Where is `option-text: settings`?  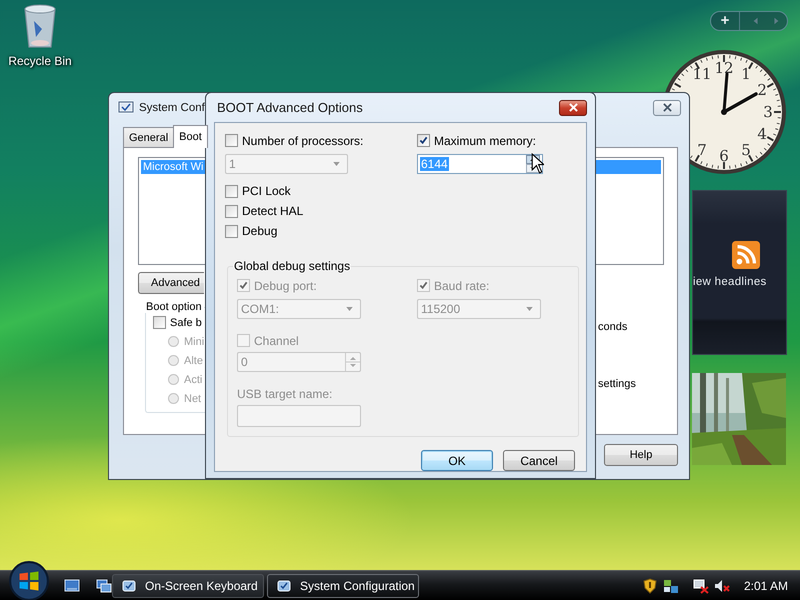
option-text: settings is located at coordinates (617, 384).